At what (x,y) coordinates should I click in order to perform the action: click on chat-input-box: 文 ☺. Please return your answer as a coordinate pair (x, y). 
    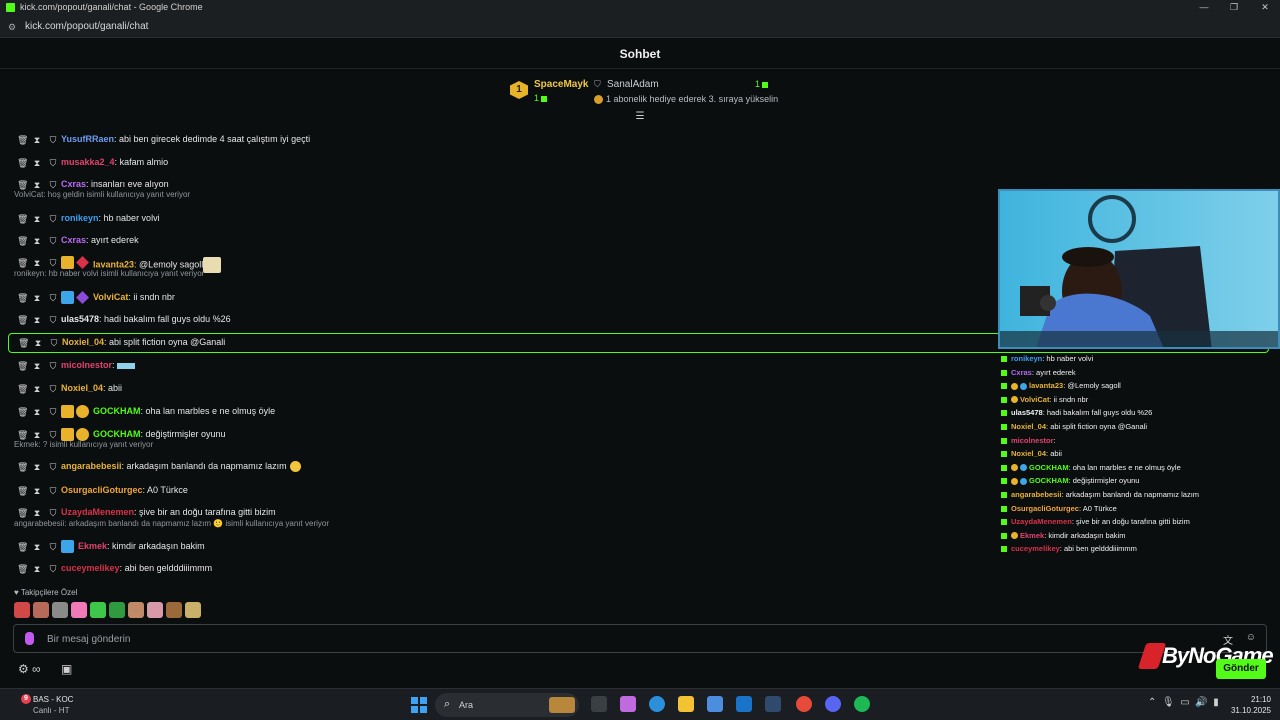
    Looking at the image, I should click on (640, 638).